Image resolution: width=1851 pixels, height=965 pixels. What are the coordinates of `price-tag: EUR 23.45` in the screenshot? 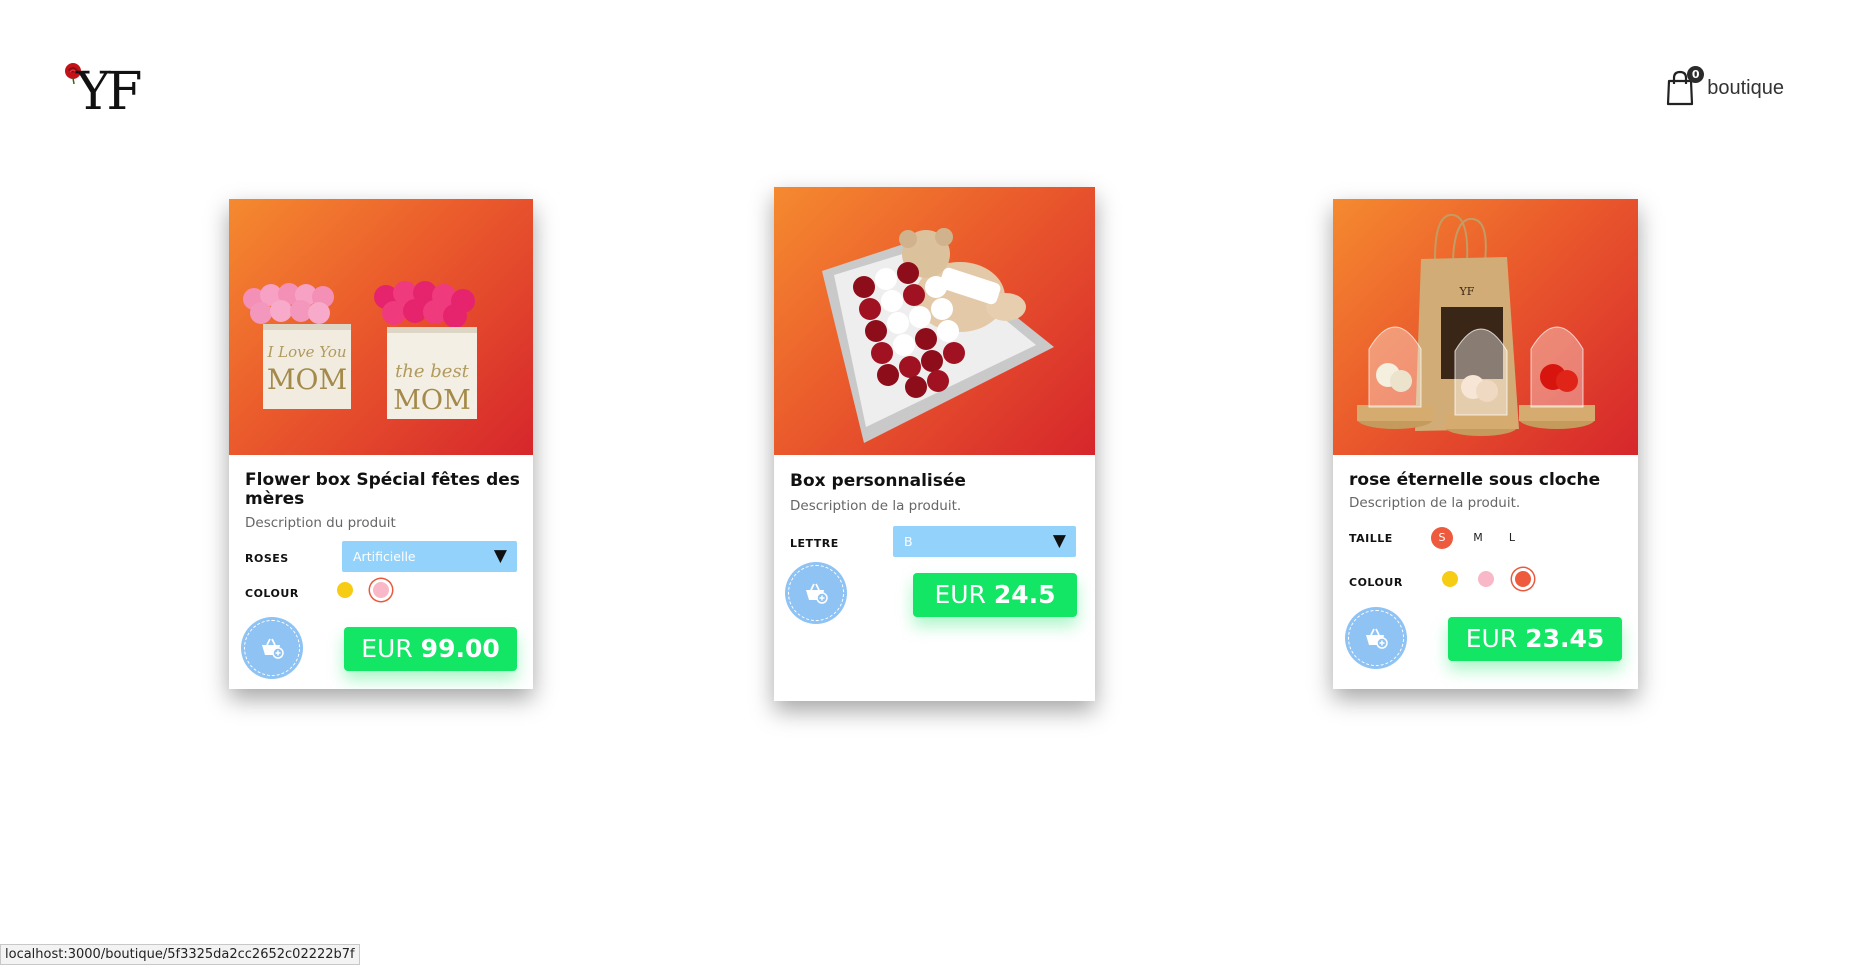 It's located at (1535, 639).